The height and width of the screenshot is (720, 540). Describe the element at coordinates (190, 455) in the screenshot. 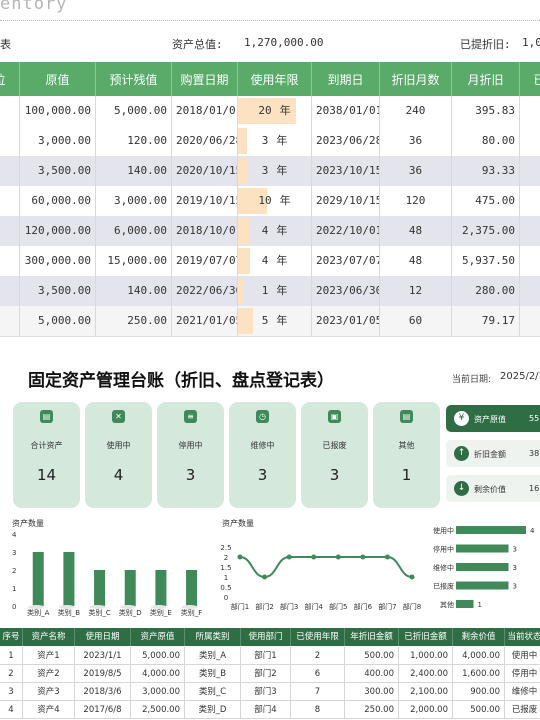

I see `stat-card: ≡ 停用中 3` at that location.